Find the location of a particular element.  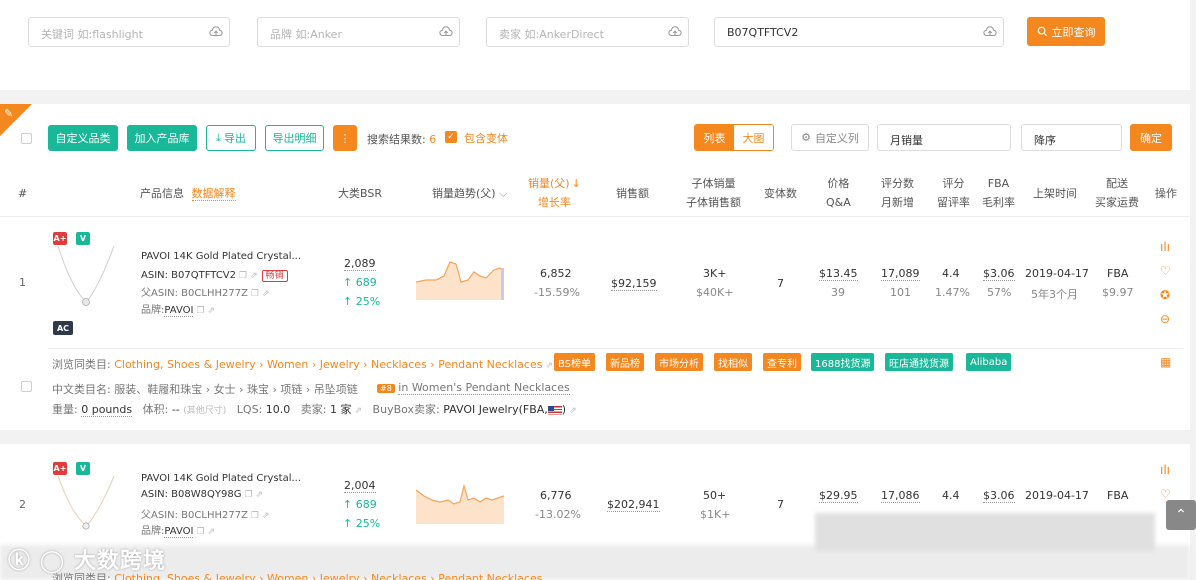

query-button: 立即查询 is located at coordinates (1066, 31).